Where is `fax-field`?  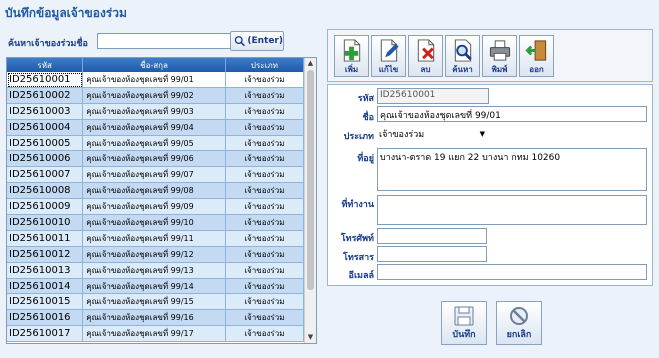 fax-field is located at coordinates (432, 254).